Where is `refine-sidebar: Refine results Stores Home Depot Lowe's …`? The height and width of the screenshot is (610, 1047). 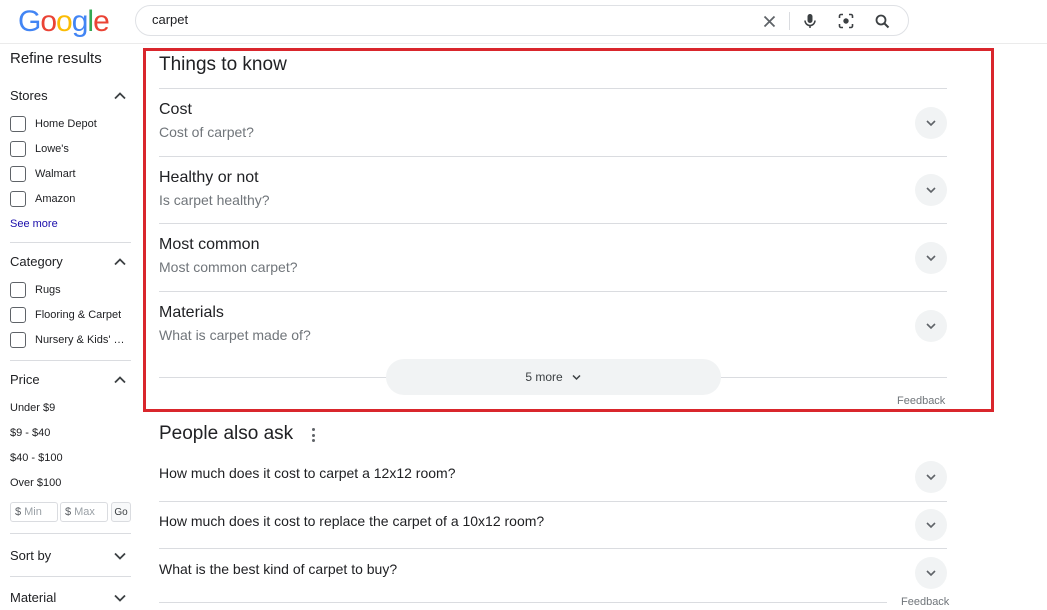 refine-sidebar: Refine results Stores Home Depot Lowe's … is located at coordinates (70, 327).